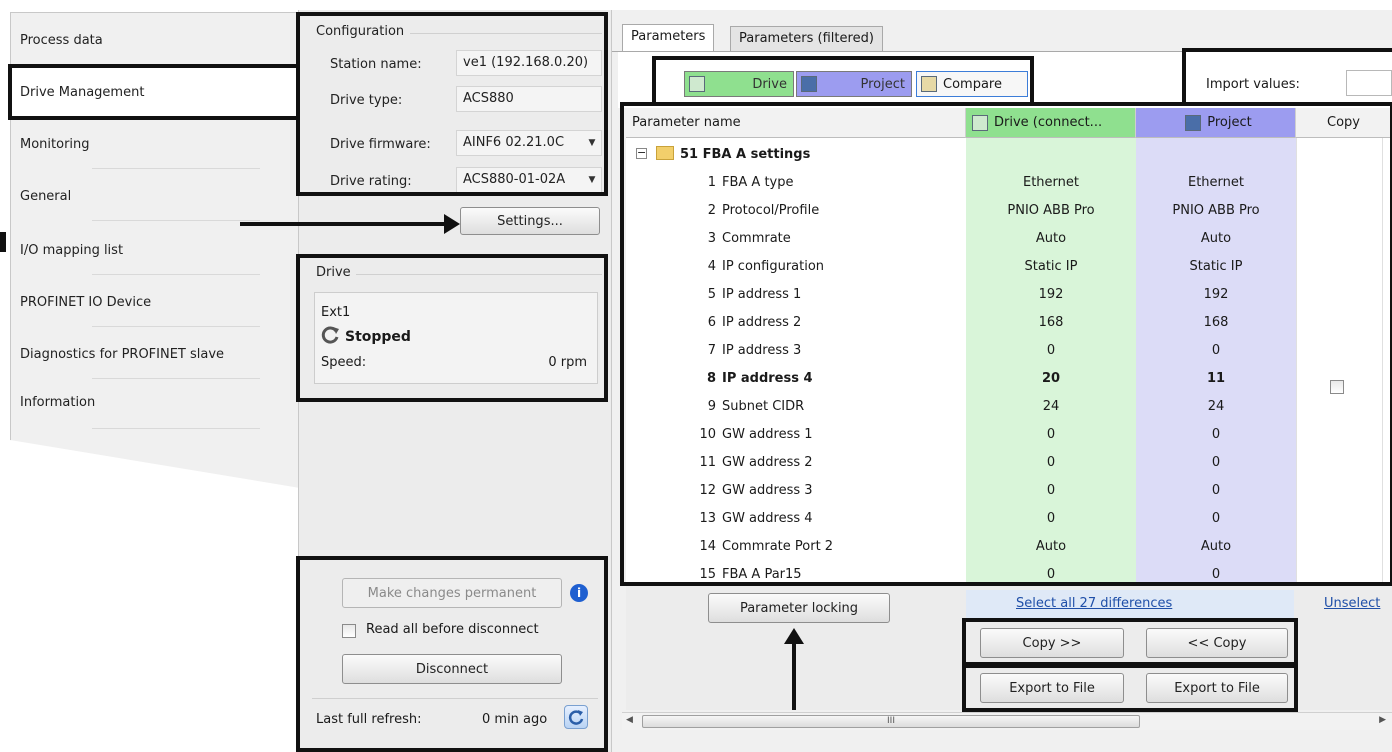 The image size is (1392, 752). What do you see at coordinates (1052, 688) in the screenshot?
I see `export-drive-button: Export to File` at bounding box center [1052, 688].